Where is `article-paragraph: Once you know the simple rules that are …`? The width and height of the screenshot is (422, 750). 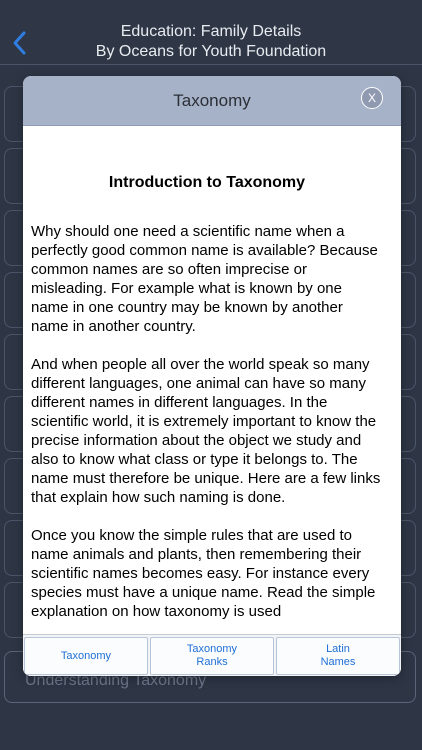
article-paragraph: Once you know the simple rules that are … is located at coordinates (203, 573).